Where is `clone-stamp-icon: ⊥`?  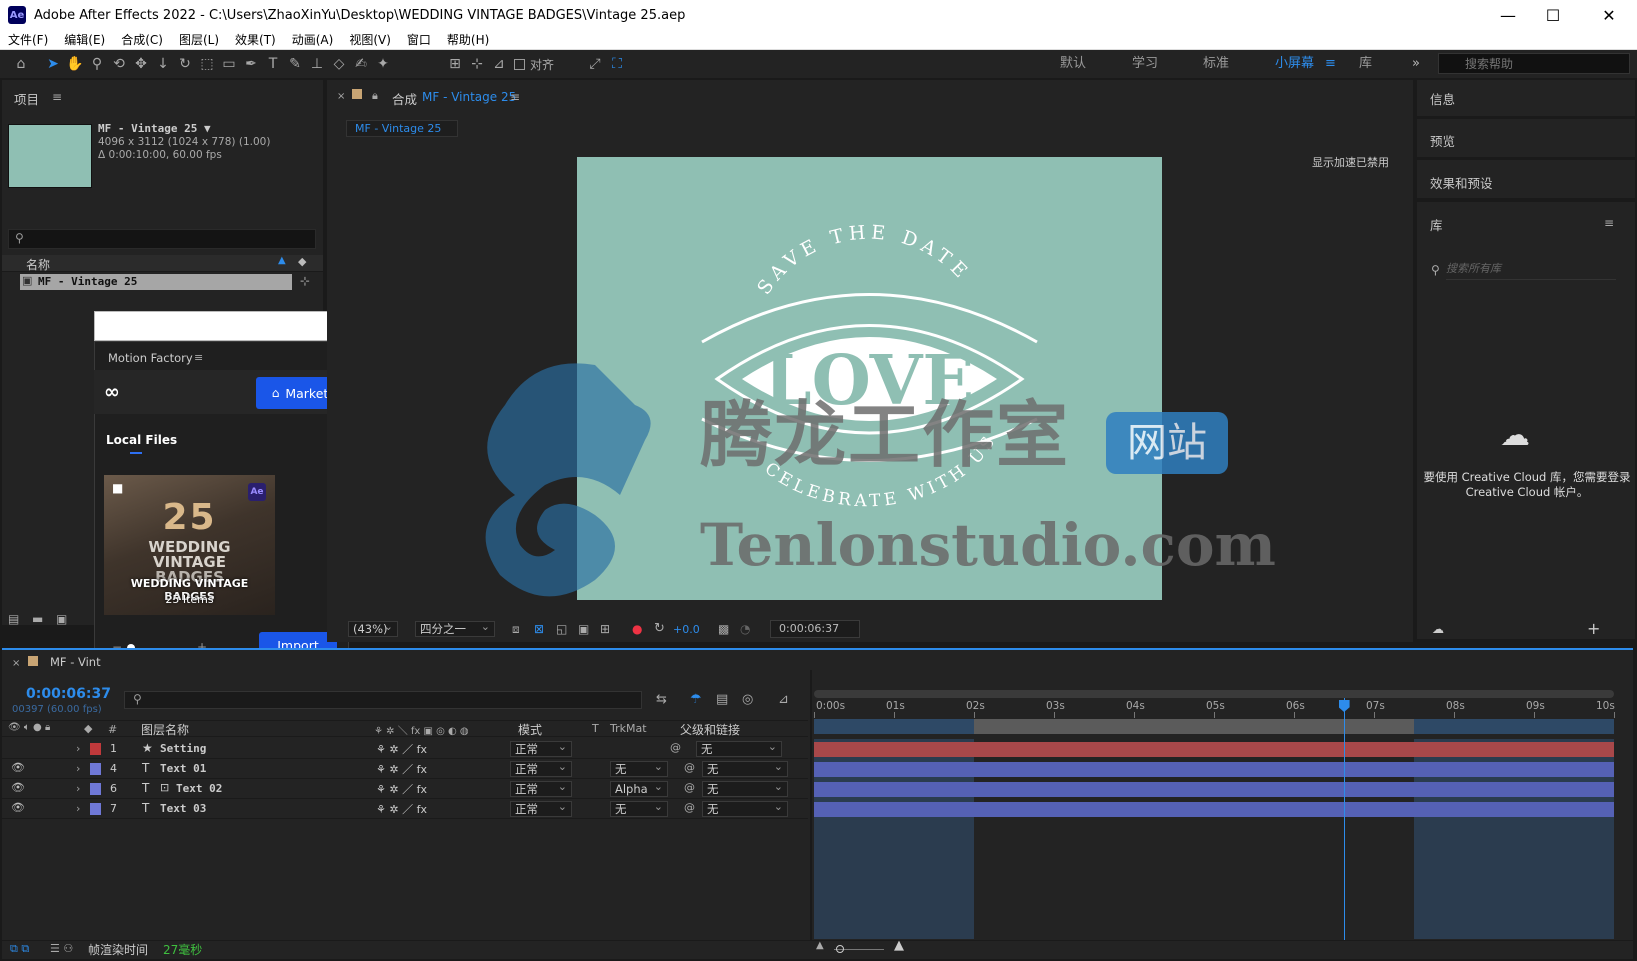 clone-stamp-icon: ⊥ is located at coordinates (317, 64).